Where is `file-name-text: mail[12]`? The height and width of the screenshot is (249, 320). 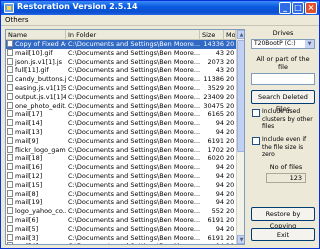 file-name-text: mail[12] is located at coordinates (29, 175).